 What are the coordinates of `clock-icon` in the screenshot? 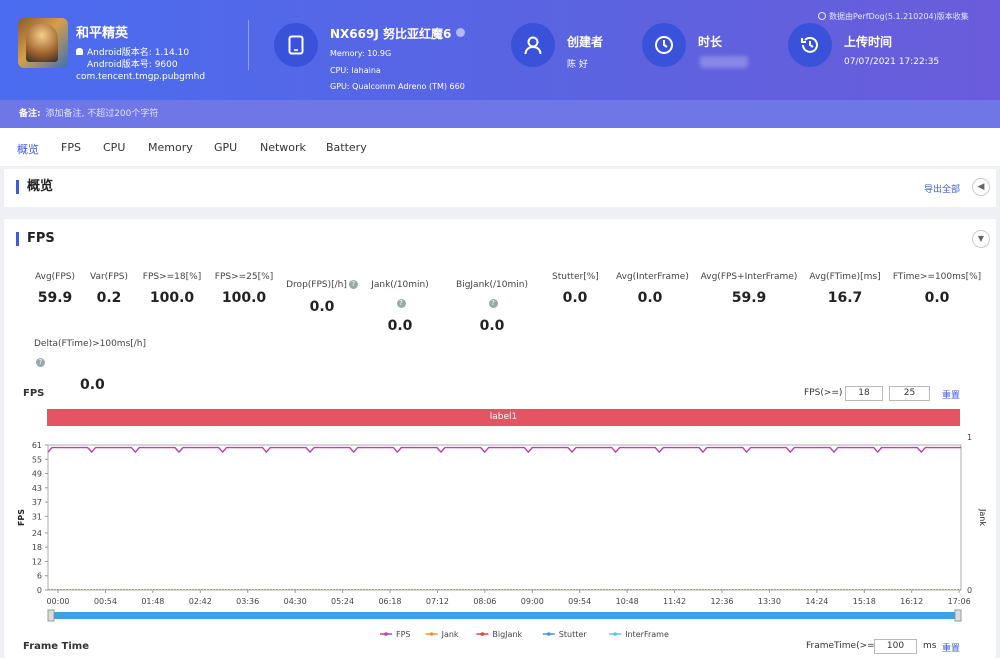 It's located at (664, 45).